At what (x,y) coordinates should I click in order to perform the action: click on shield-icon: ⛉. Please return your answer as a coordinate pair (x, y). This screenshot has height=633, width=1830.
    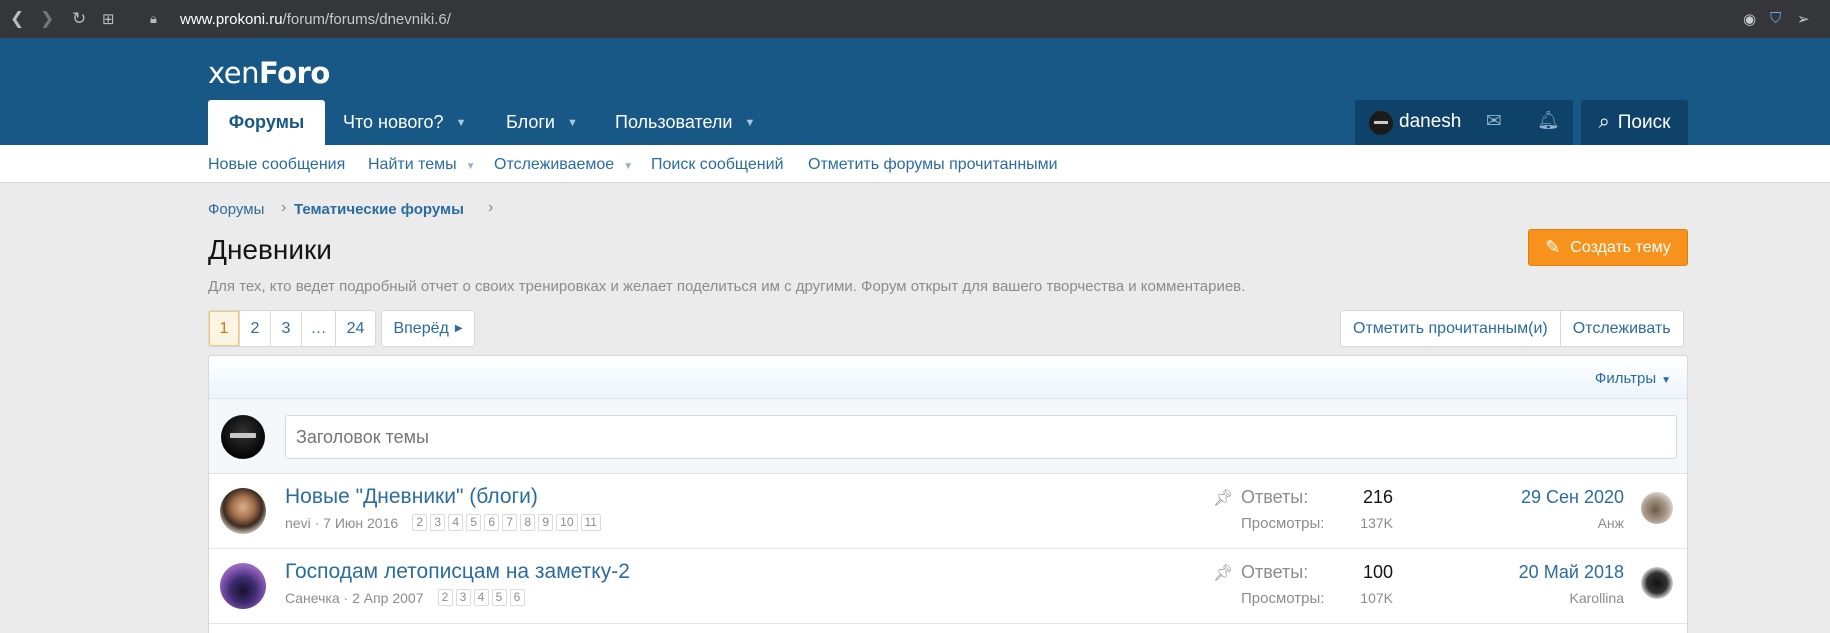
    Looking at the image, I should click on (1775, 18).